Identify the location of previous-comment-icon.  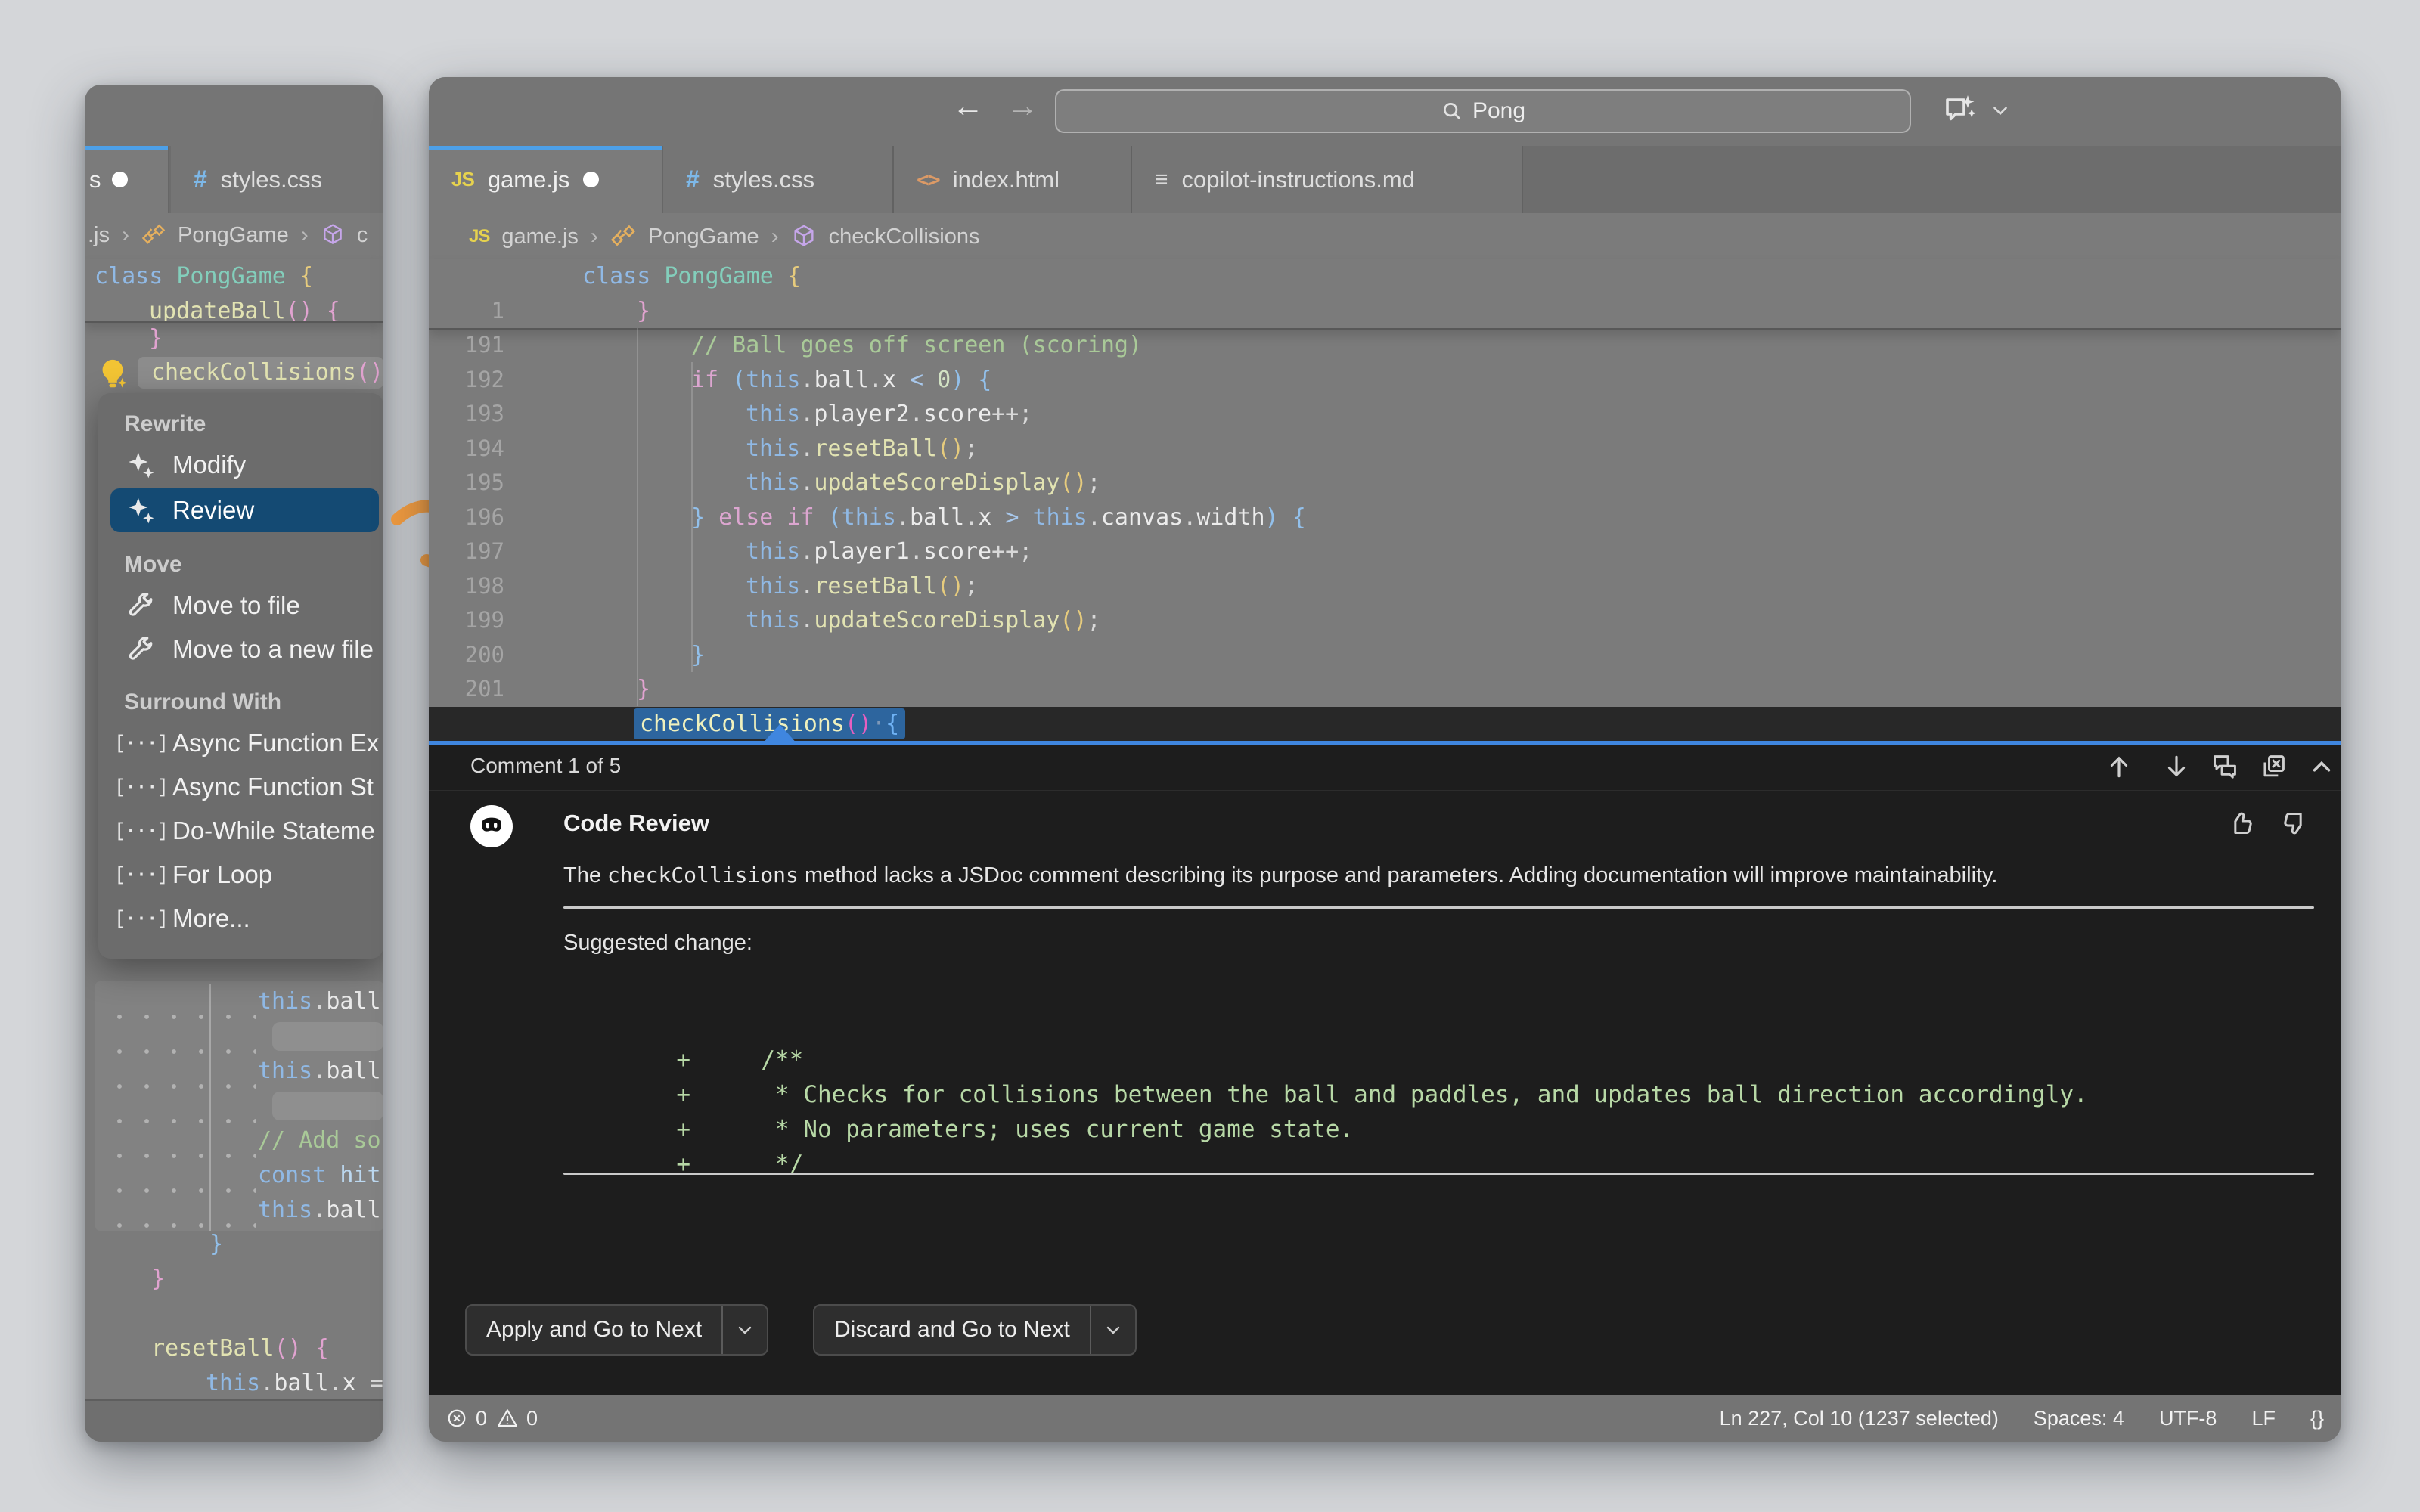
(2120, 767).